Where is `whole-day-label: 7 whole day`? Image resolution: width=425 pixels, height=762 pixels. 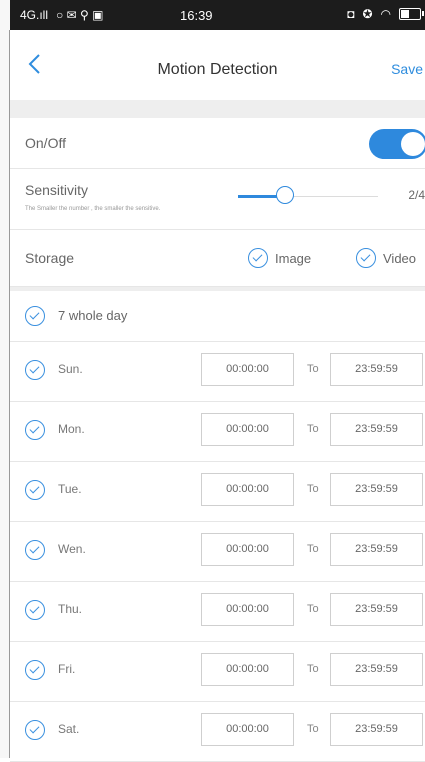 whole-day-label: 7 whole day is located at coordinates (93, 315).